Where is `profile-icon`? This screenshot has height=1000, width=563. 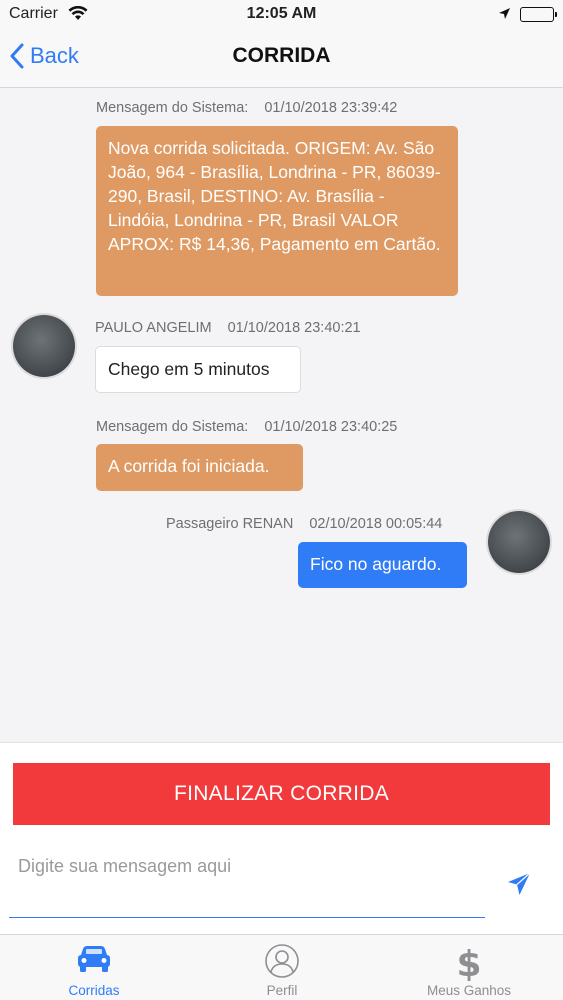 profile-icon is located at coordinates (282, 963).